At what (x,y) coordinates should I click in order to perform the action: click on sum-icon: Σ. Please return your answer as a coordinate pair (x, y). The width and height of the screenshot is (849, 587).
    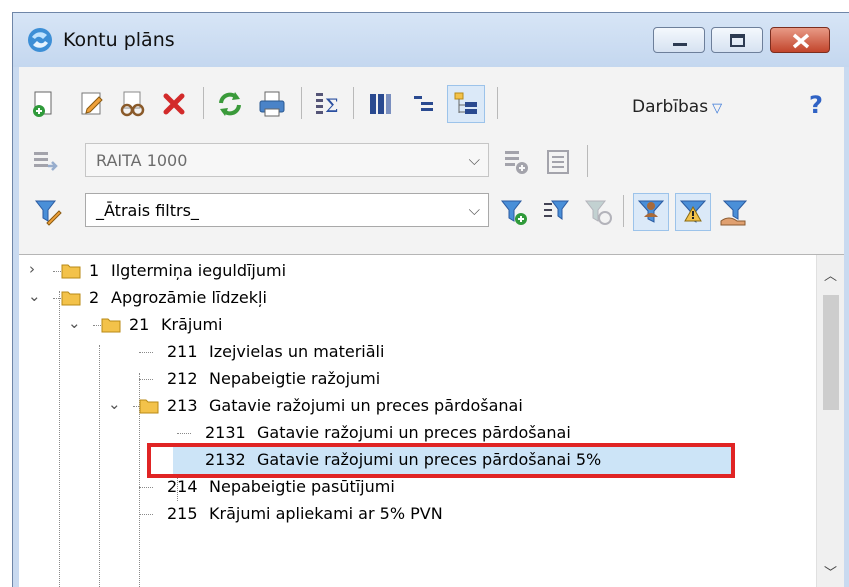
    Looking at the image, I should click on (328, 104).